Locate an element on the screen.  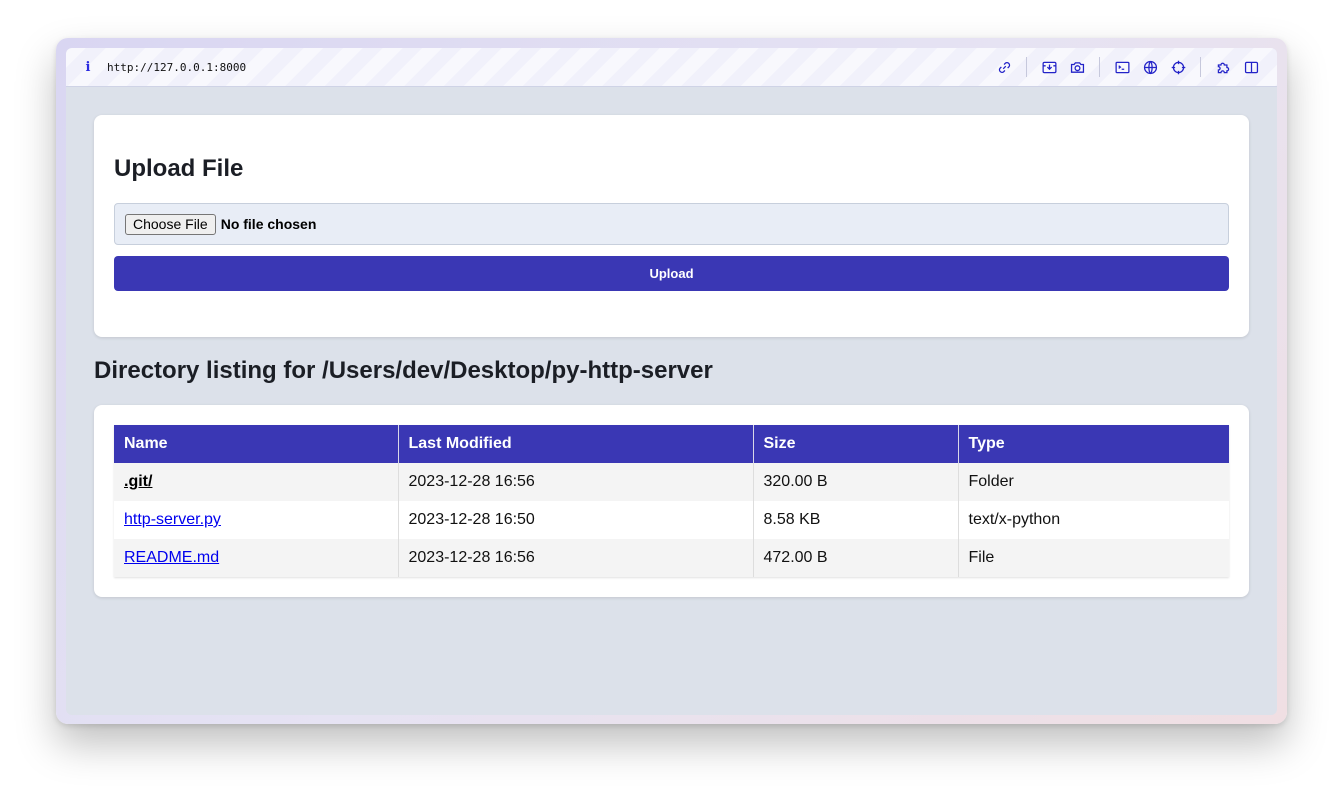
upload-button: Upload is located at coordinates (671, 273).